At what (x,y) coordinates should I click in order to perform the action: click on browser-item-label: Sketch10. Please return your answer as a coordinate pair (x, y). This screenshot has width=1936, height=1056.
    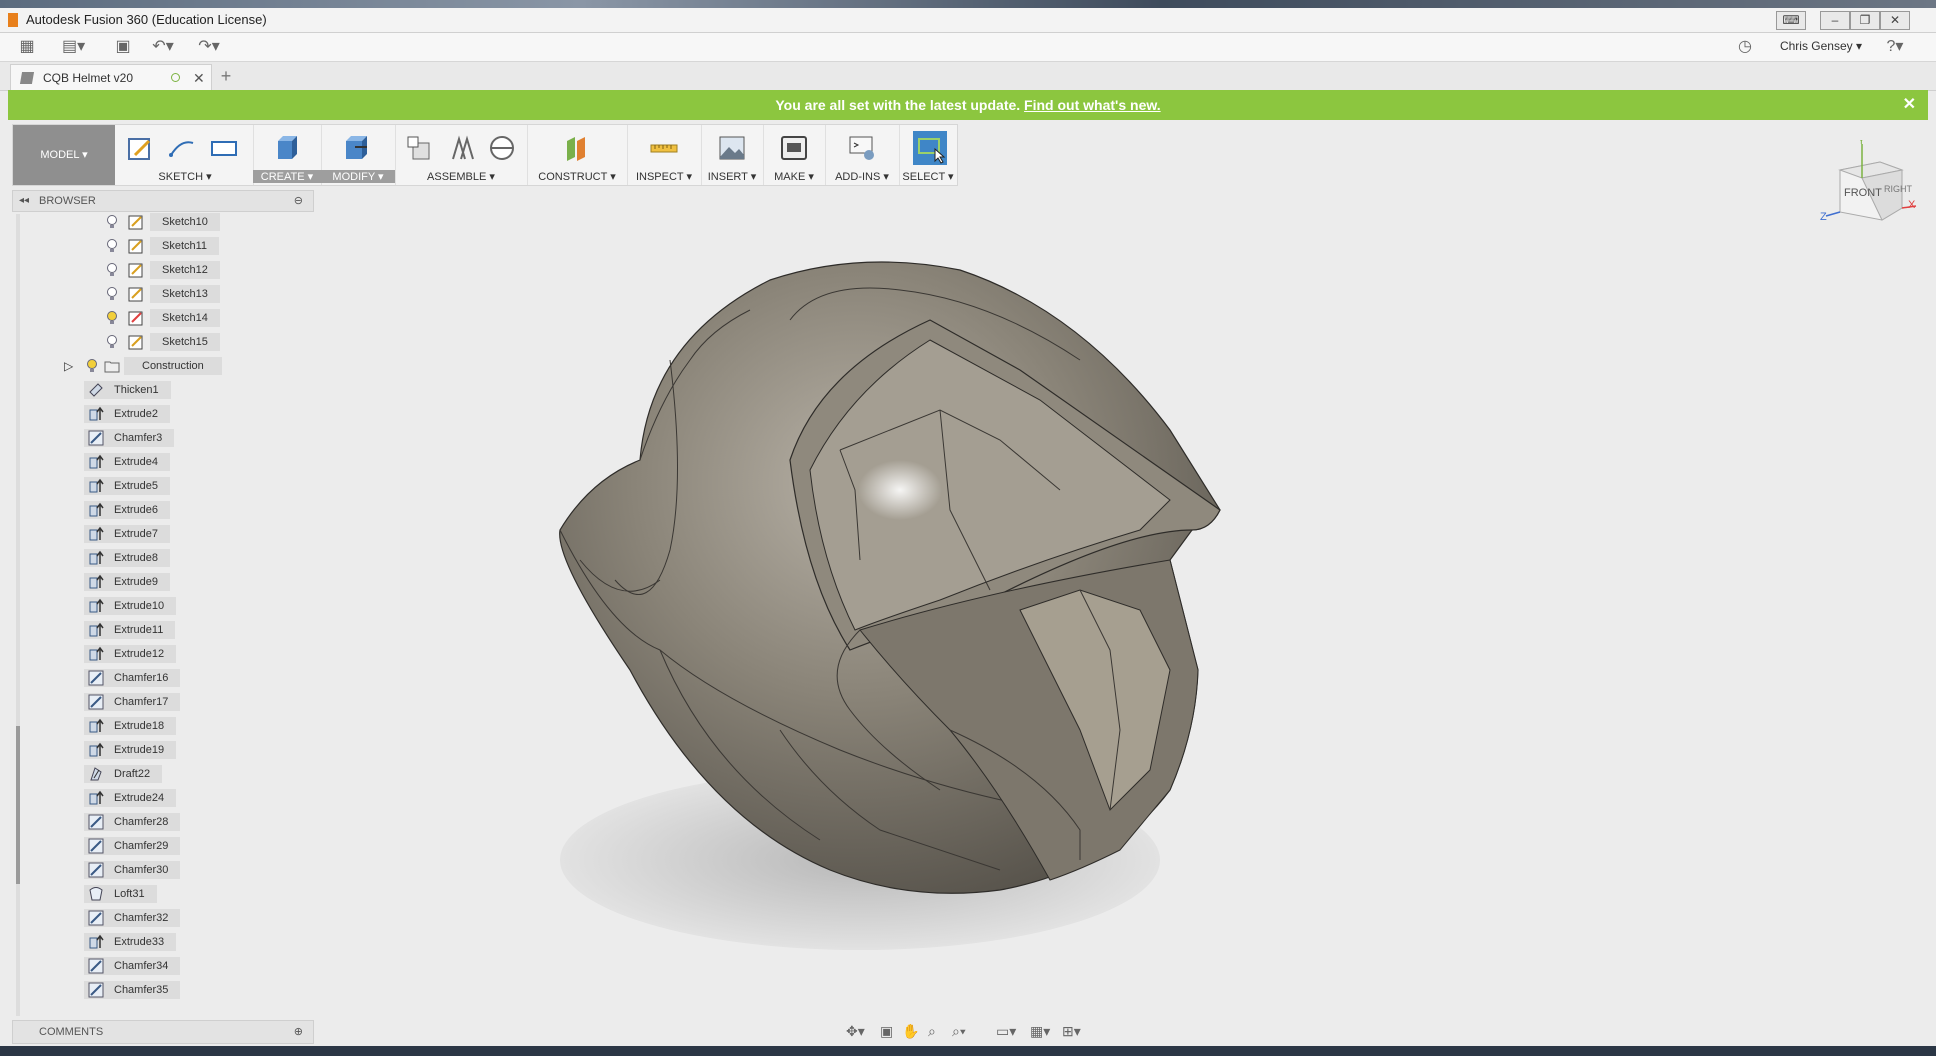
    Looking at the image, I should click on (185, 222).